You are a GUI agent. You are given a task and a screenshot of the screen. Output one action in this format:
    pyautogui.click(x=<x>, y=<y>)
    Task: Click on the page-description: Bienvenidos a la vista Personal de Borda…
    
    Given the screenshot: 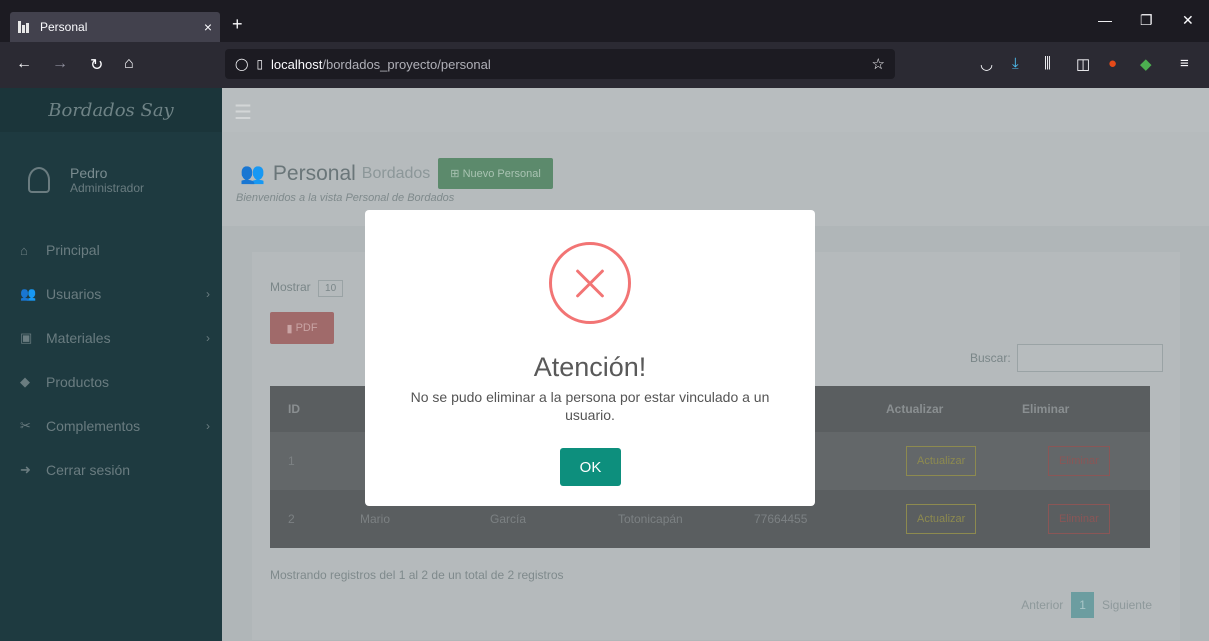 What is the action you would take?
    pyautogui.click(x=345, y=198)
    